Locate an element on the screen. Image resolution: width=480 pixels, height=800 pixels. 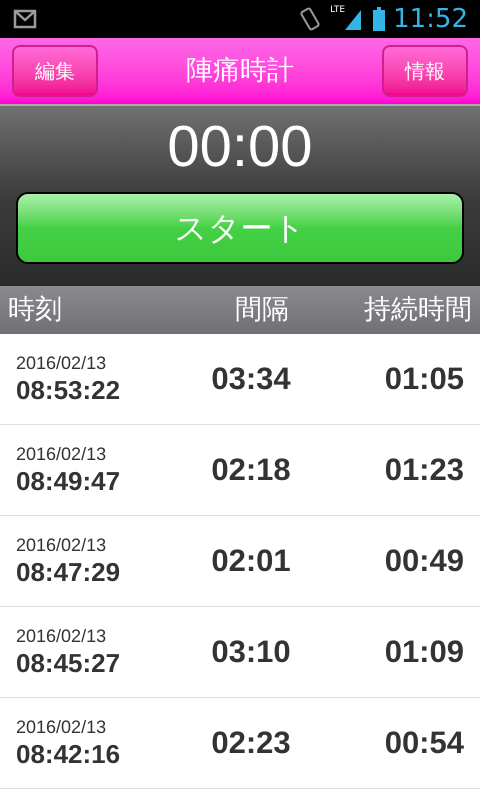
interval-cell-text: 02:18 is located at coordinates (251, 469).